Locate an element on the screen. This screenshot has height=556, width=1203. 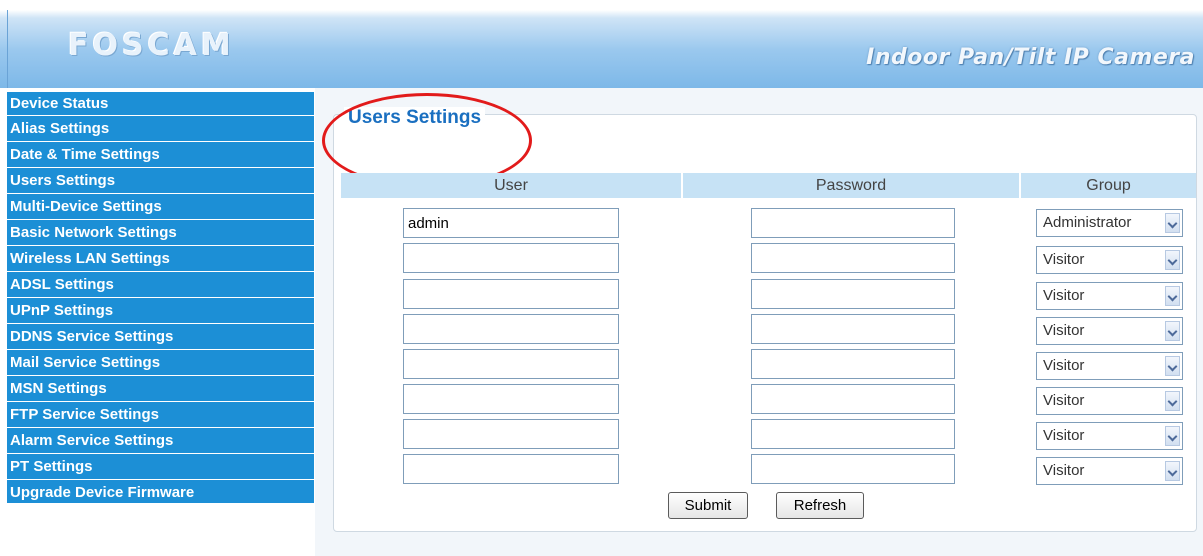
submit-button: Submit is located at coordinates (708, 505).